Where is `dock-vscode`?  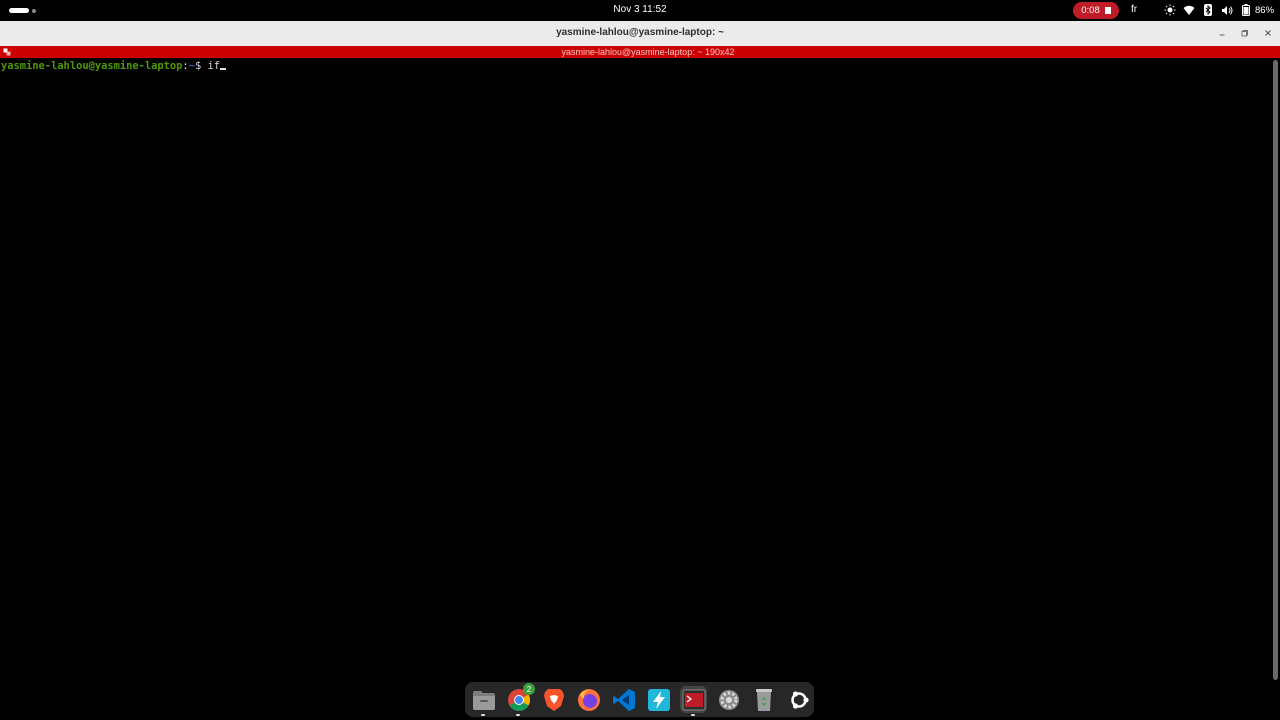 dock-vscode is located at coordinates (623, 699).